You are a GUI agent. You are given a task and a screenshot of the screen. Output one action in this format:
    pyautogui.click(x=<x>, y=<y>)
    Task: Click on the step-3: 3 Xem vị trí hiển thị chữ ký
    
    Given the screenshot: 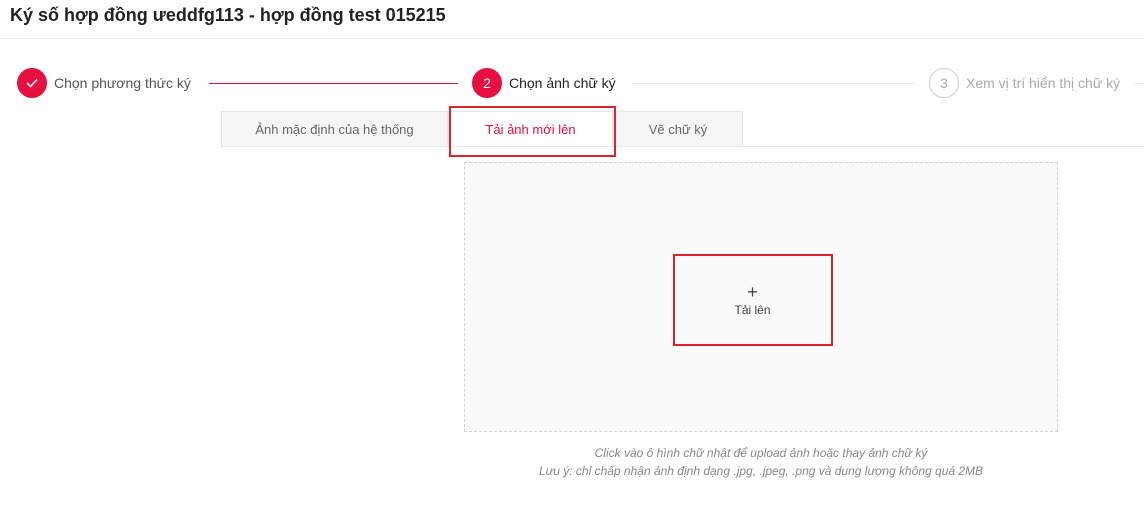 What is the action you would take?
    pyautogui.click(x=1024, y=83)
    